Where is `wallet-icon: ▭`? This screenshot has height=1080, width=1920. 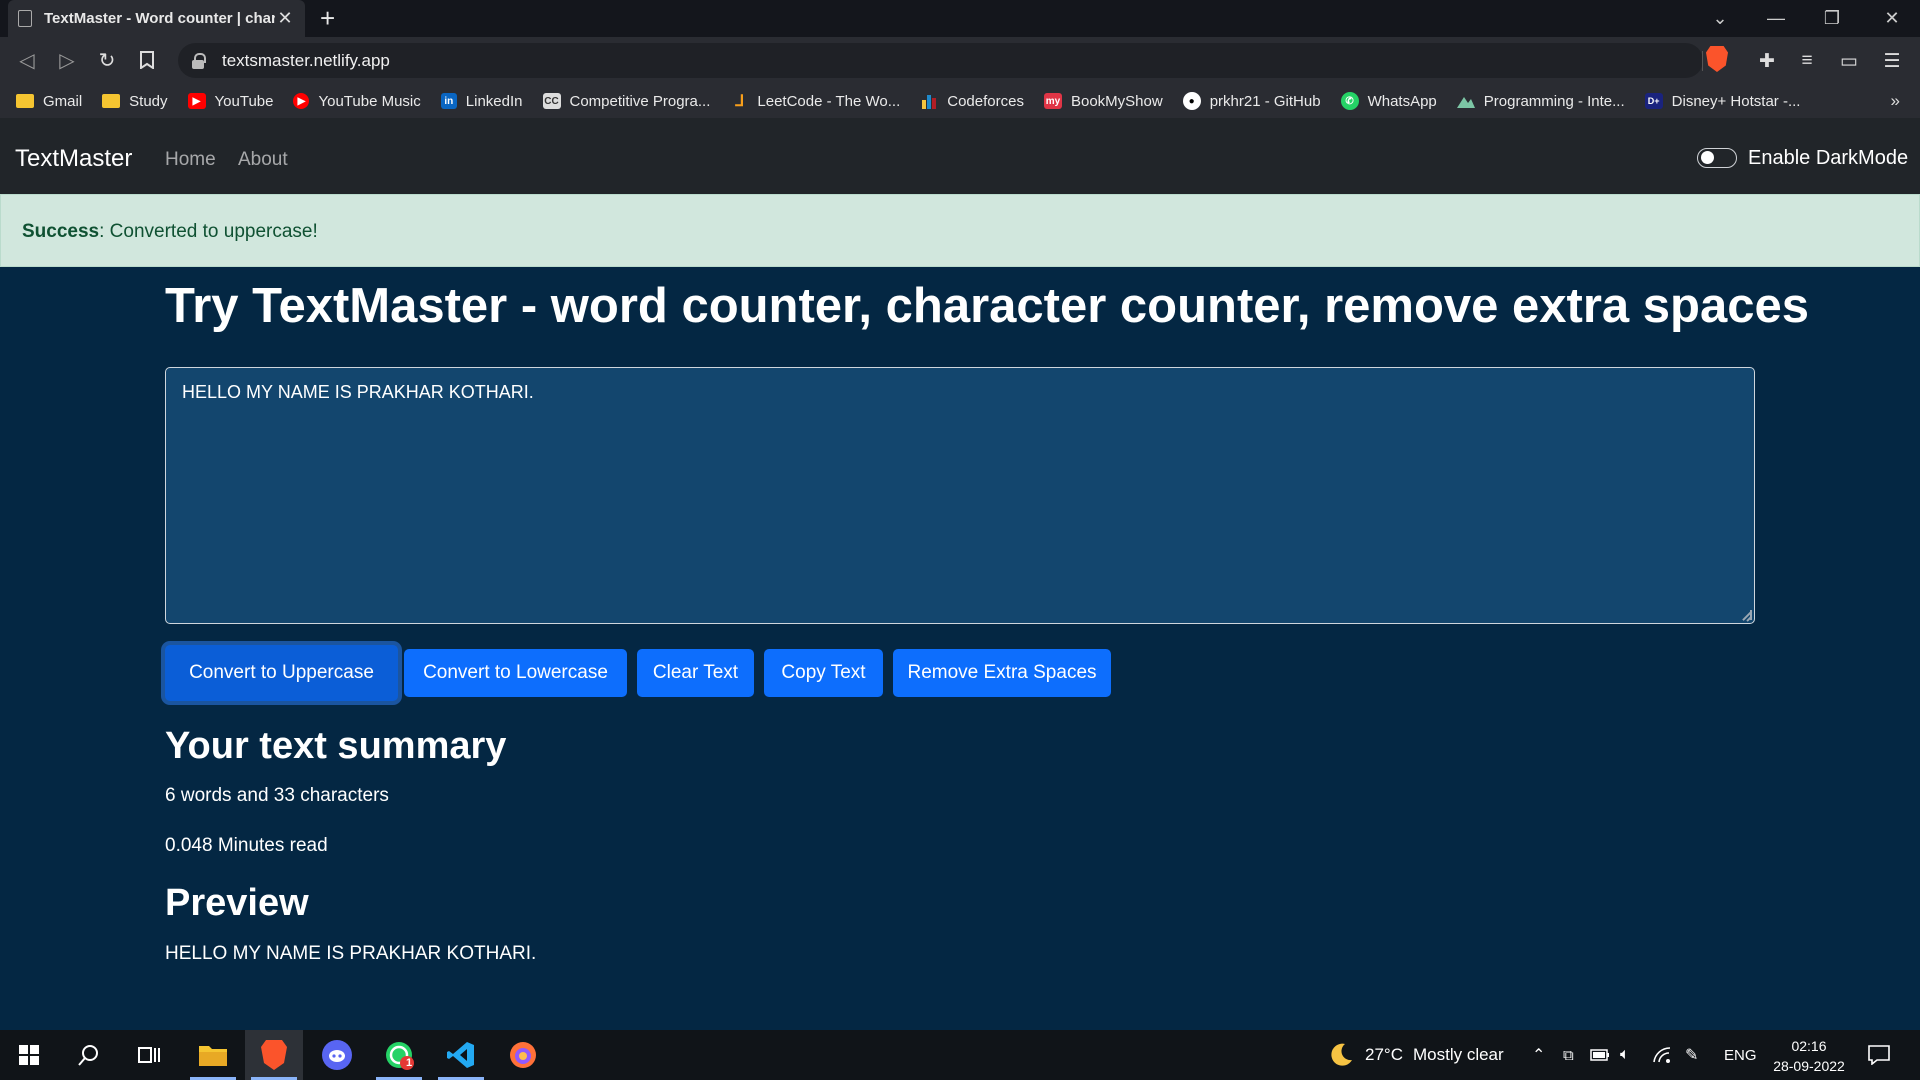 wallet-icon: ▭ is located at coordinates (1849, 61).